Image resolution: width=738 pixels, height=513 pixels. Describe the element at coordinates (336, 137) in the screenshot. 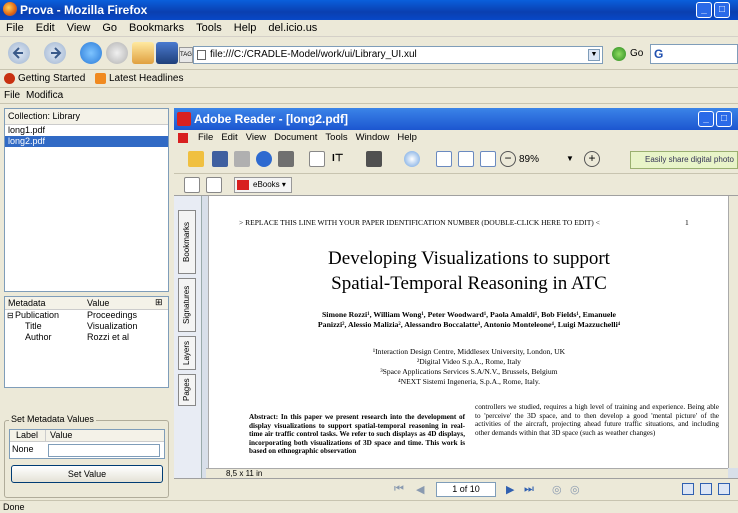

I see `reader-menu-tools: Tools` at that location.